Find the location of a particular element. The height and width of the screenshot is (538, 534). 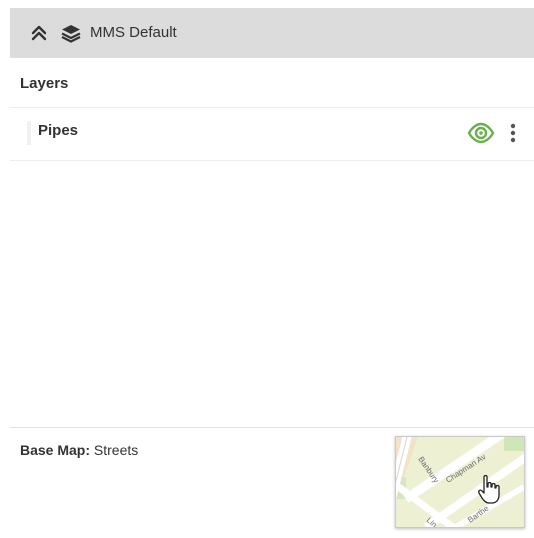

basemap-label: Base Map: Streets is located at coordinates (79, 450).